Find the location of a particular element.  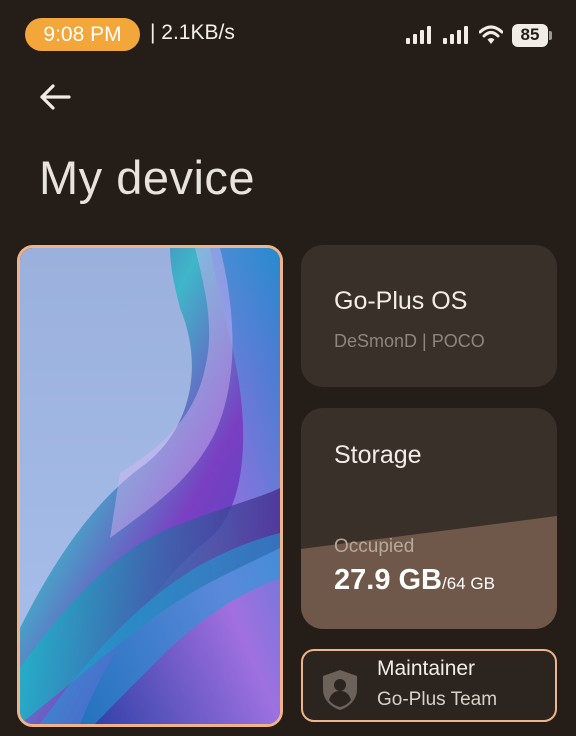

page-title: My device is located at coordinates (147, 177).